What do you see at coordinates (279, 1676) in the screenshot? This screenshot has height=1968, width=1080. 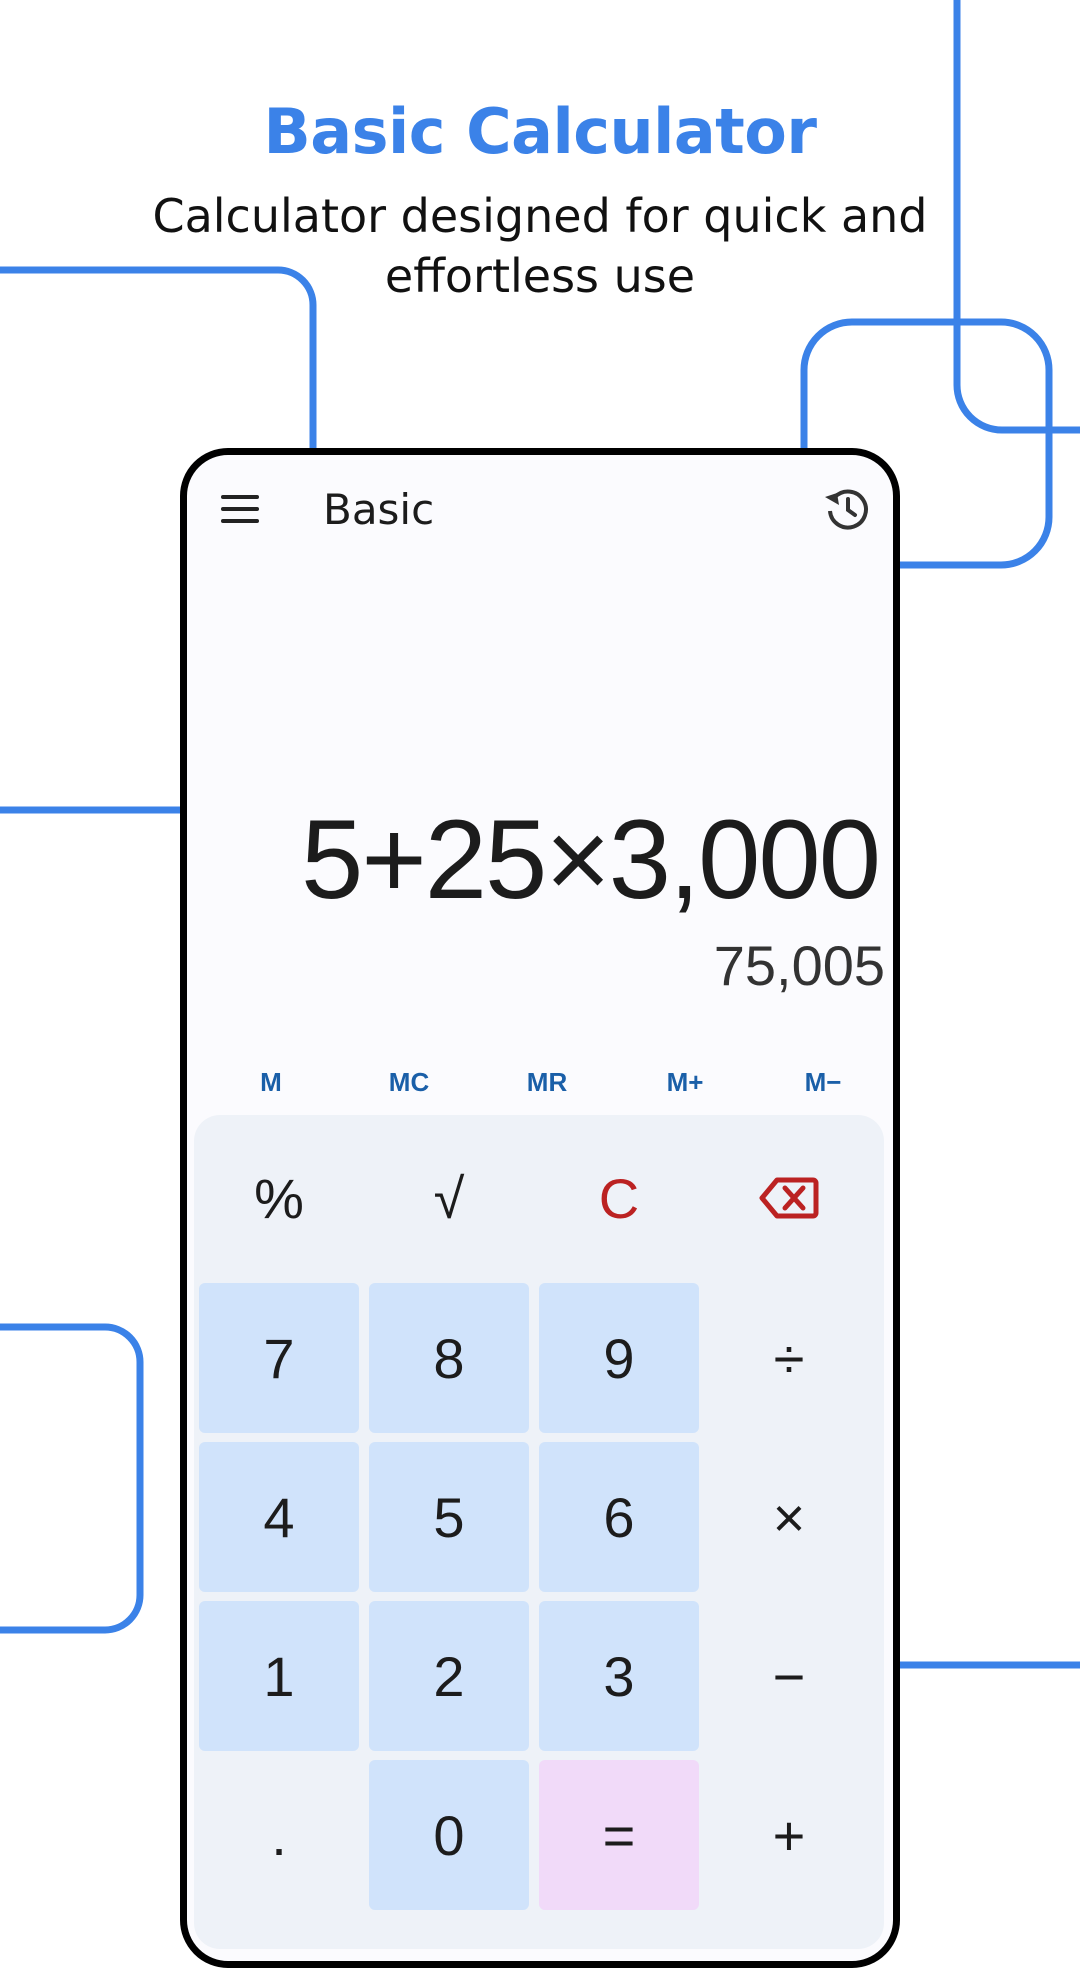 I see `digit-1-button: 1` at bounding box center [279, 1676].